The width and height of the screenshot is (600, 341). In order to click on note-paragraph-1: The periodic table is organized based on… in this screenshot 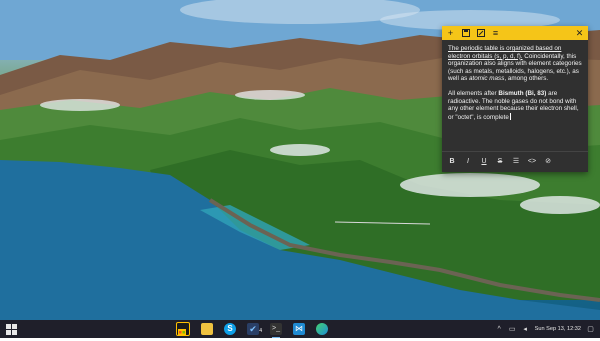, I will do `click(515, 64)`.